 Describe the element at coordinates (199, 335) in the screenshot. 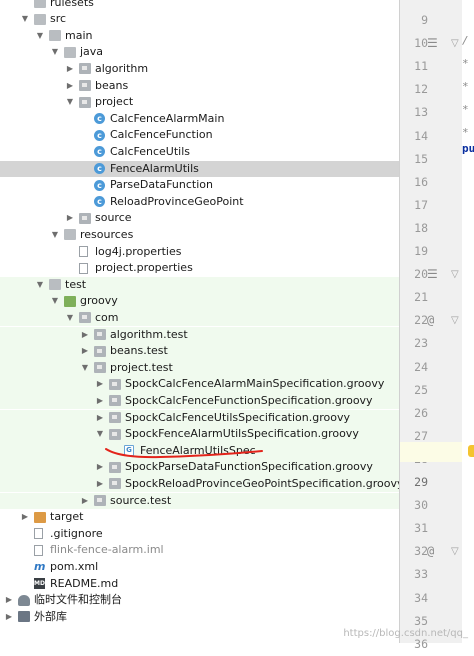

I see `tree-row: ▶ algorithm.test` at that location.